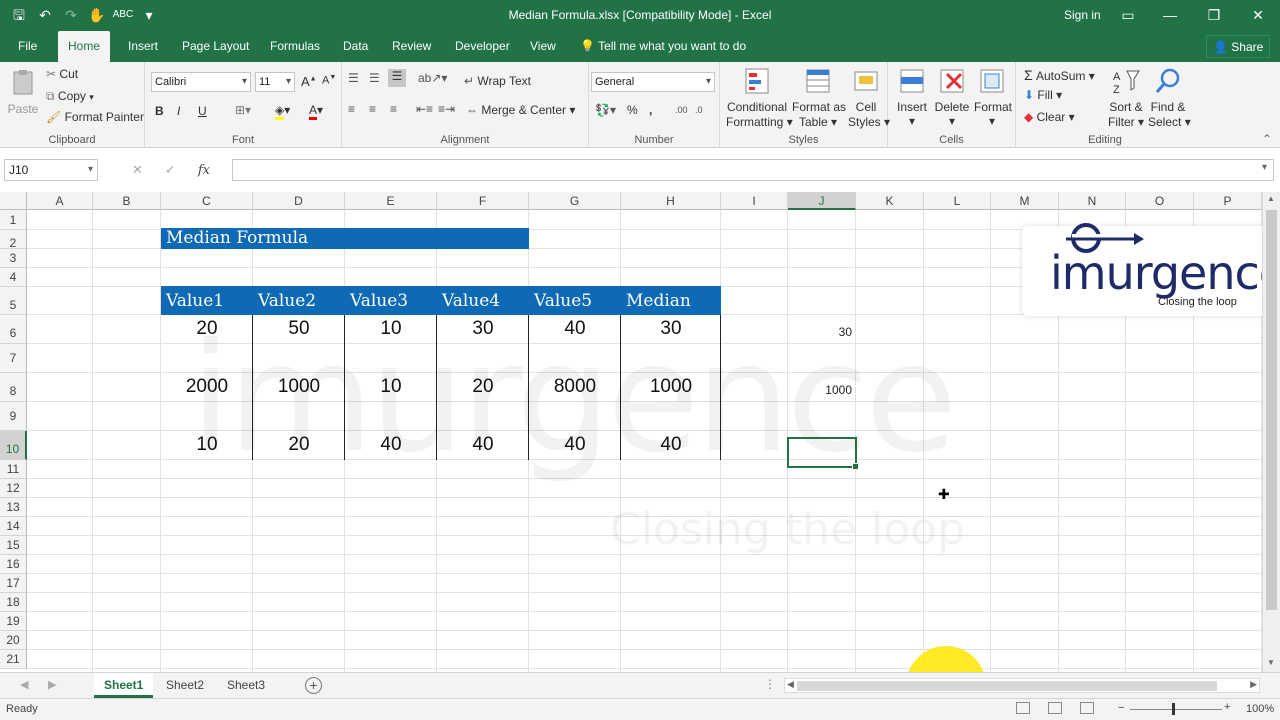 The width and height of the screenshot is (1280, 720). I want to click on conditional-formatting-button: Conditional Formatting ▾, so click(759, 98).